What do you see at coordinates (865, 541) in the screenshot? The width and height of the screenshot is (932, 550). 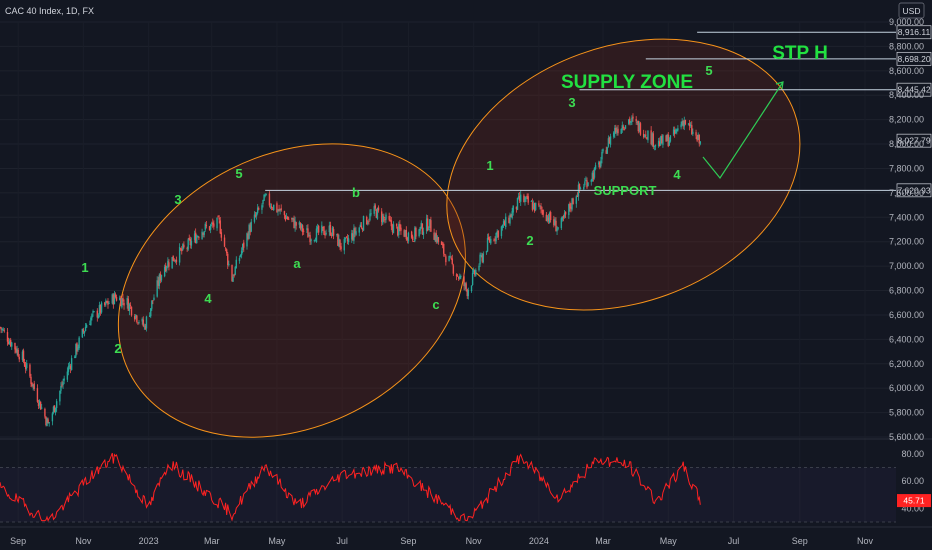 I see `time-tick-label: Nov` at bounding box center [865, 541].